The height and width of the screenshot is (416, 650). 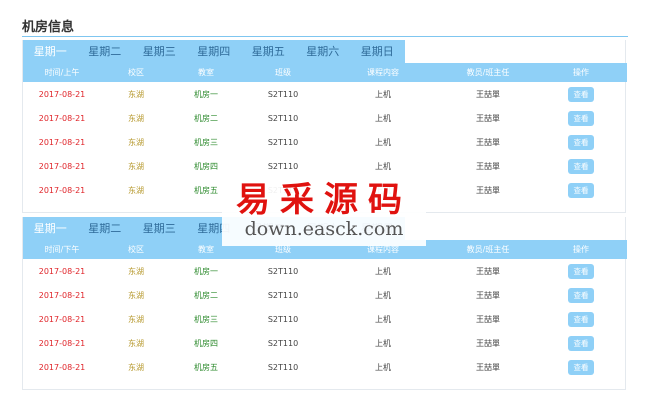 I want to click on weekday-tabs-morning: 星期一 星期二 星期三 星期四 星期五 星期六 星期日, so click(x=214, y=51).